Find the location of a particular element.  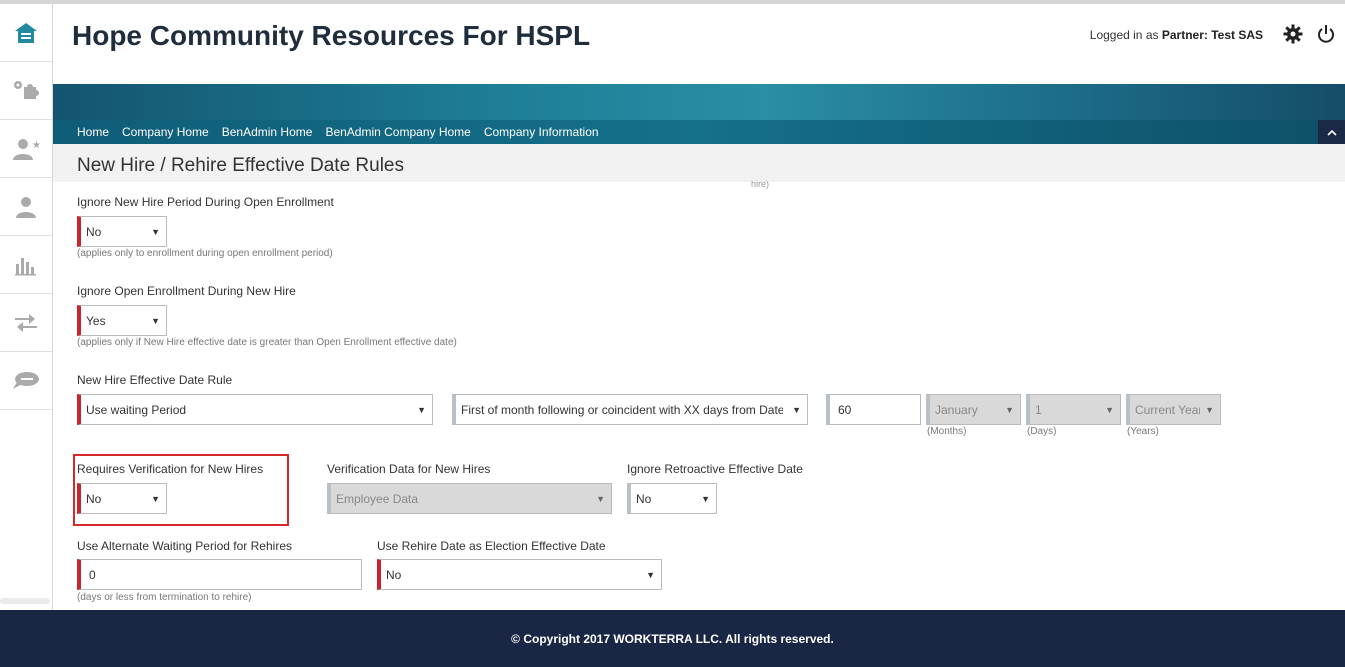

sidebar-item-home is located at coordinates (26, 33).